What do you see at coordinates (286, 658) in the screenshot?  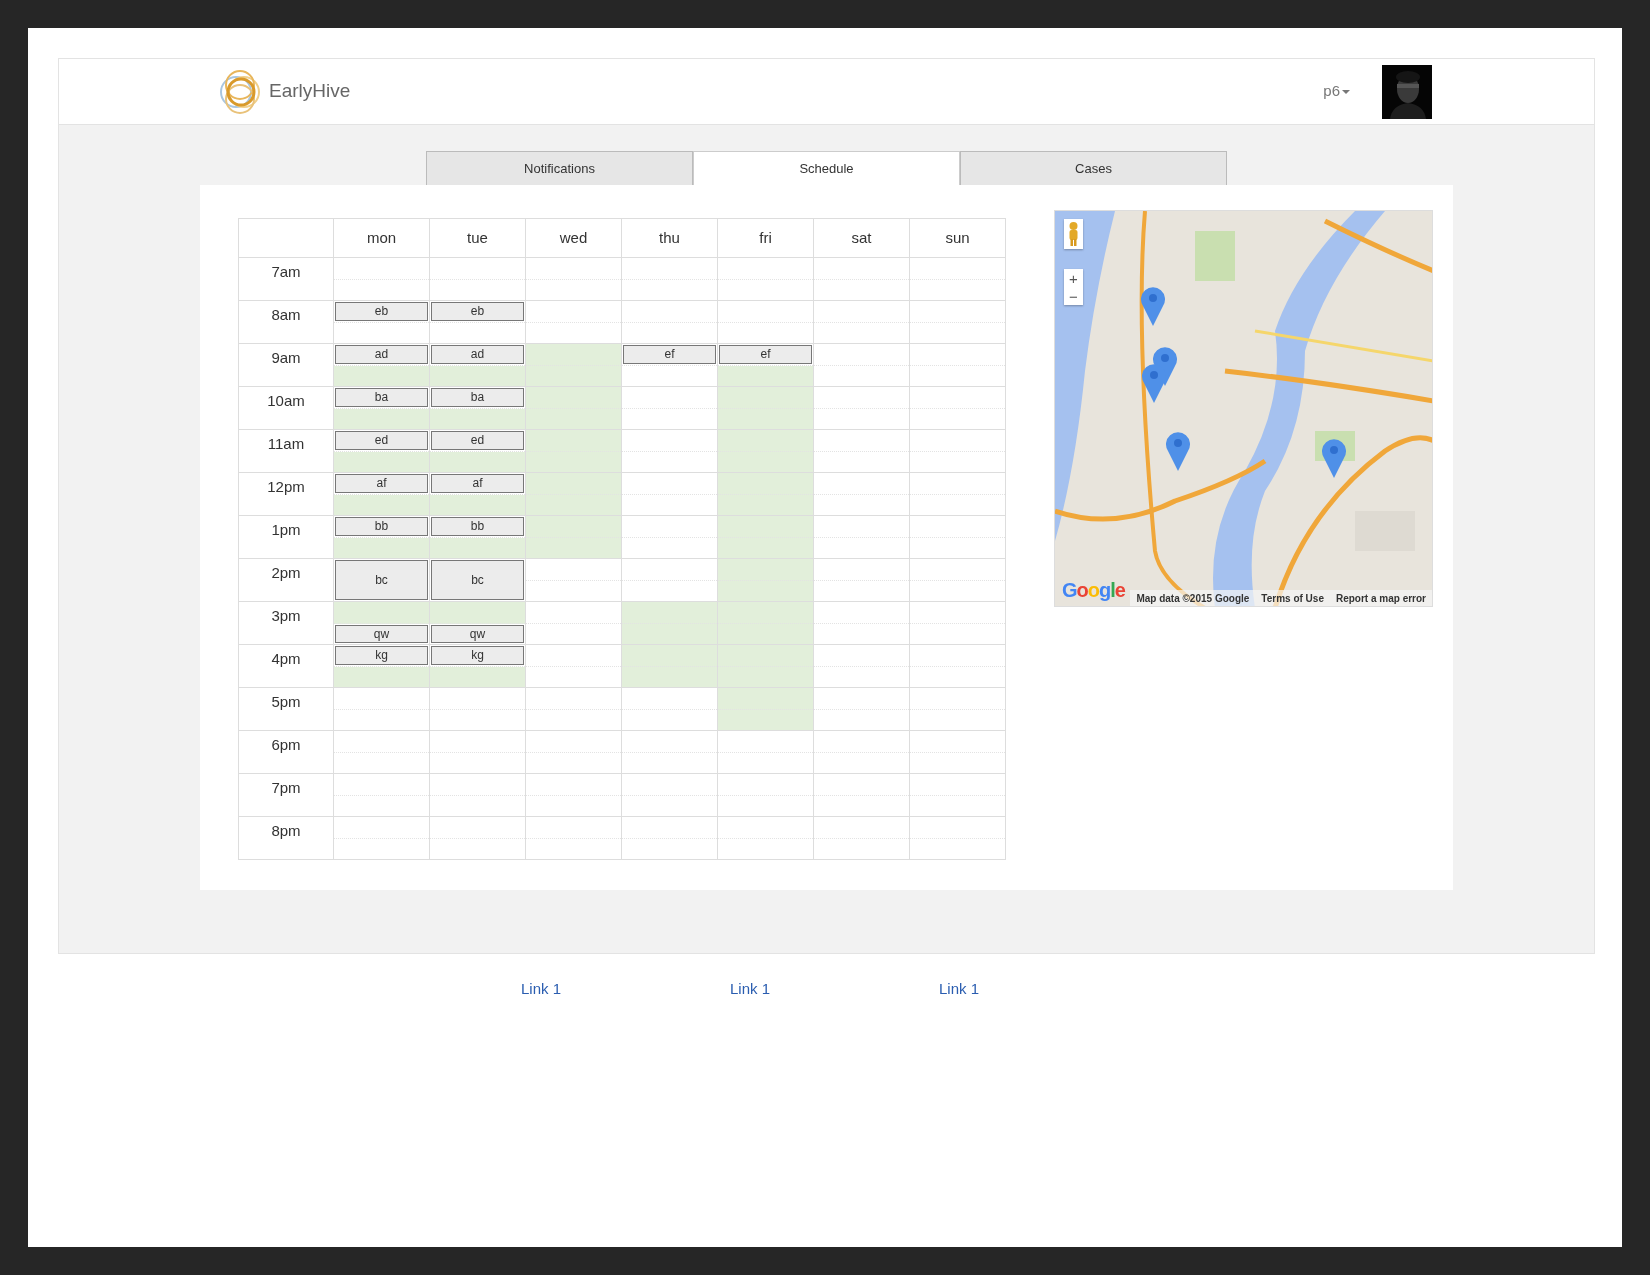 I see `time-label: 4pm` at bounding box center [286, 658].